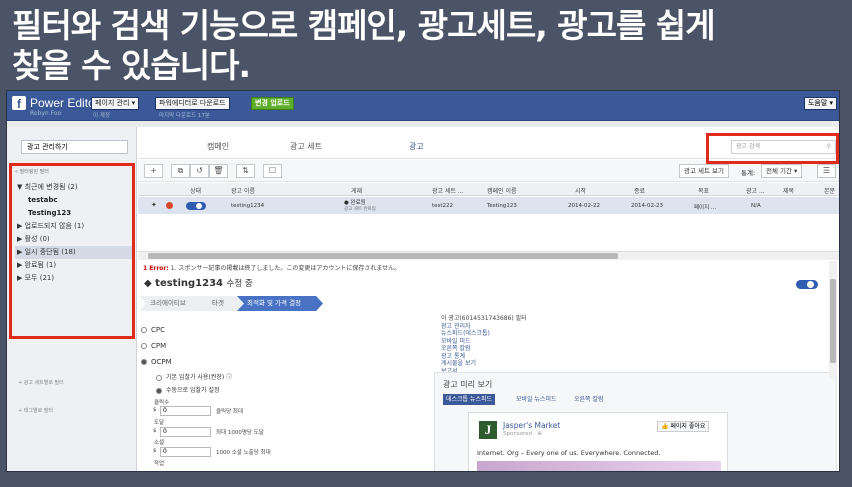 This screenshot has height=487, width=852. I want to click on preview-title: 광고 미리 보기, so click(468, 384).